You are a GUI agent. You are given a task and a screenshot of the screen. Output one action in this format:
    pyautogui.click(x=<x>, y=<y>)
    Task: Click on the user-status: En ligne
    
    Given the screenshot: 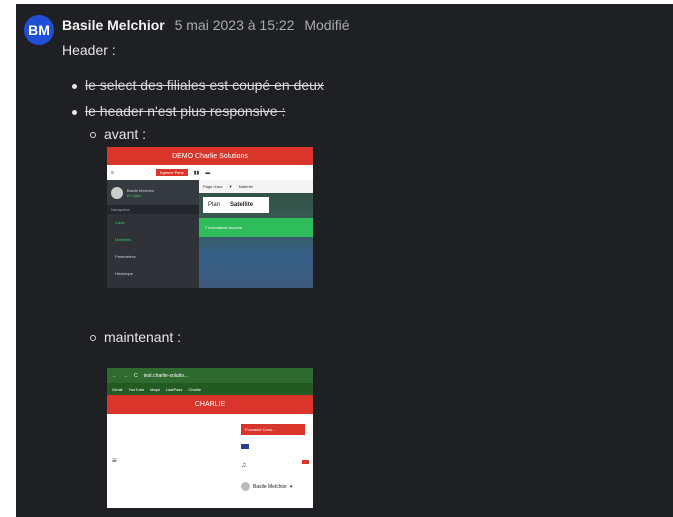 What is the action you would take?
    pyautogui.click(x=134, y=195)
    